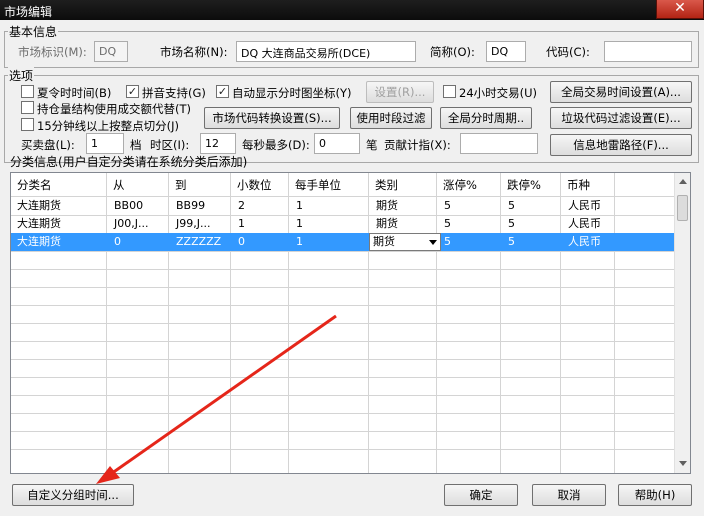 This screenshot has width=704, height=516. I want to click on table-row: 大连期货 J00,J... J99,J... 1 1 期货 5 5 人民币, so click(343, 224).